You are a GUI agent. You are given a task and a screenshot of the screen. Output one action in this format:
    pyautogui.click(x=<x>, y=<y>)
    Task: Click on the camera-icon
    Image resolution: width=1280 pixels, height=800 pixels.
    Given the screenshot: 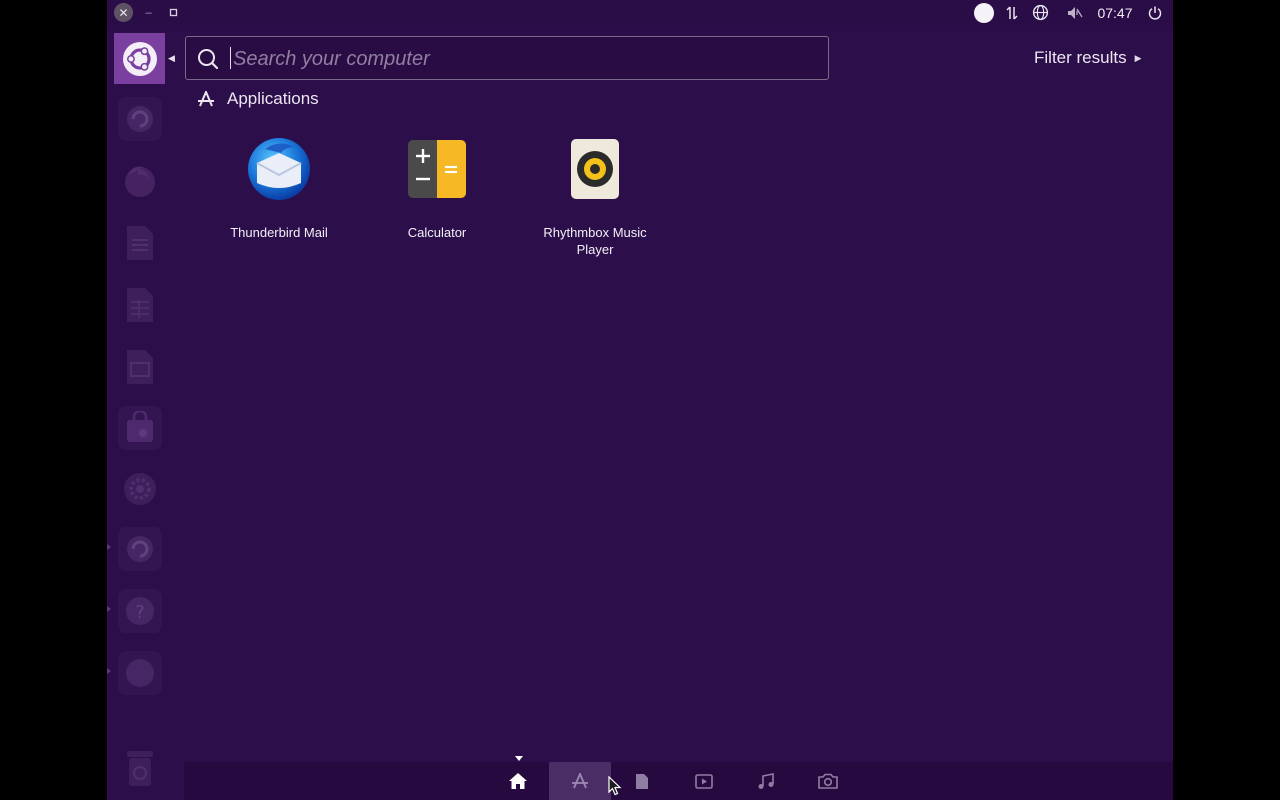 What is the action you would take?
    pyautogui.click(x=828, y=781)
    